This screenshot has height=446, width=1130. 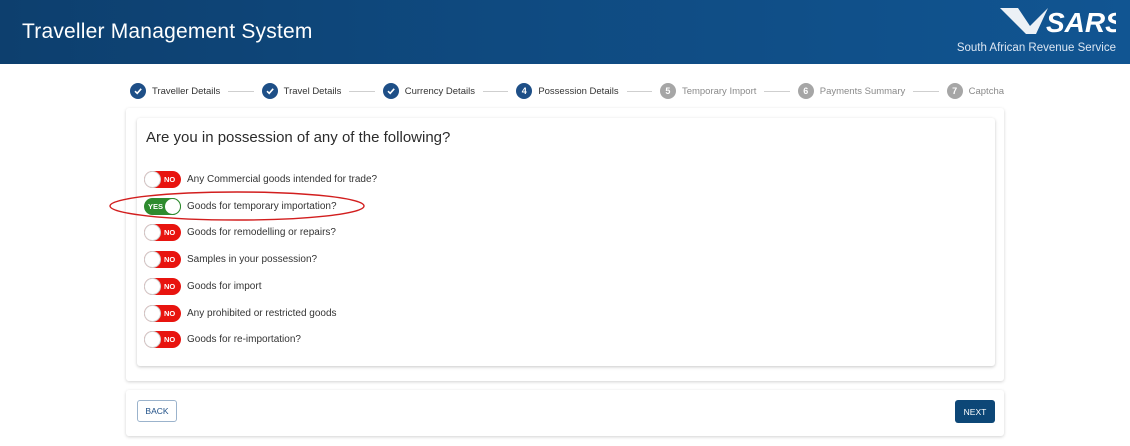 What do you see at coordinates (224, 286) in the screenshot?
I see `item-label: Goods for import` at bounding box center [224, 286].